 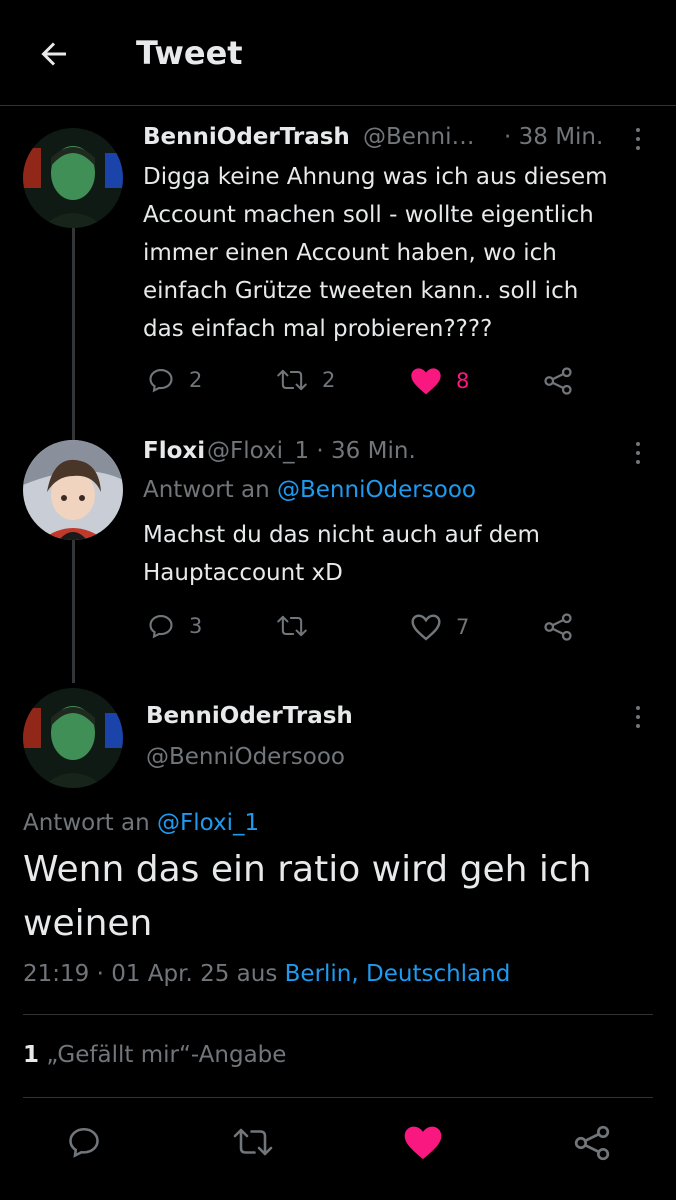 What do you see at coordinates (166, 1055) in the screenshot?
I see `likes-label: „Gefällt mir“-Angabe` at bounding box center [166, 1055].